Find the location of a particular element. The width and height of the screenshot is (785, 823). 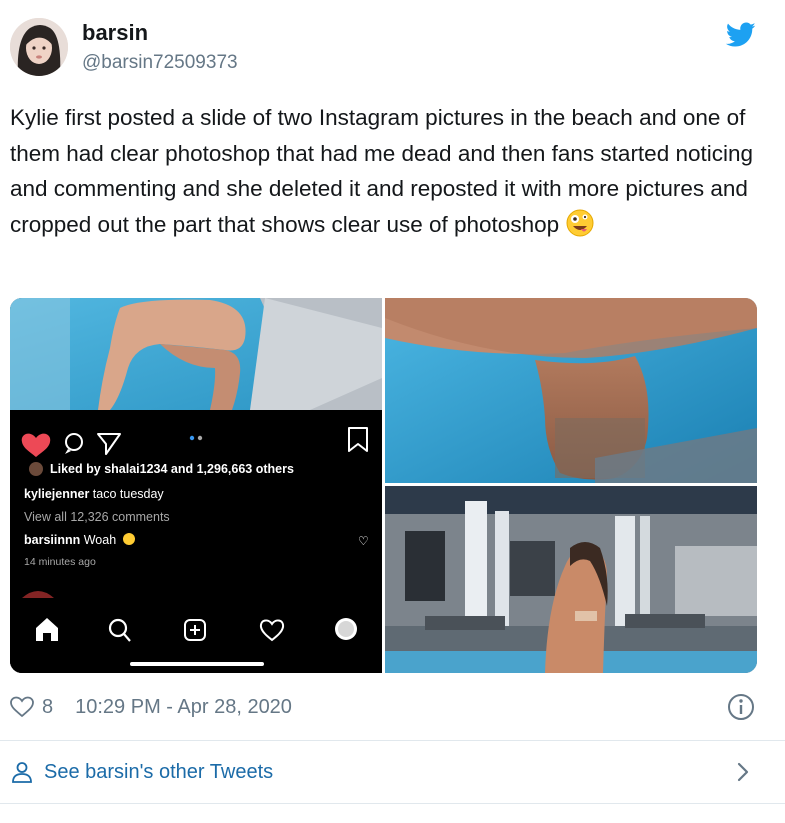

instagram-comment: barsiinnn Woah is located at coordinates (79, 540).